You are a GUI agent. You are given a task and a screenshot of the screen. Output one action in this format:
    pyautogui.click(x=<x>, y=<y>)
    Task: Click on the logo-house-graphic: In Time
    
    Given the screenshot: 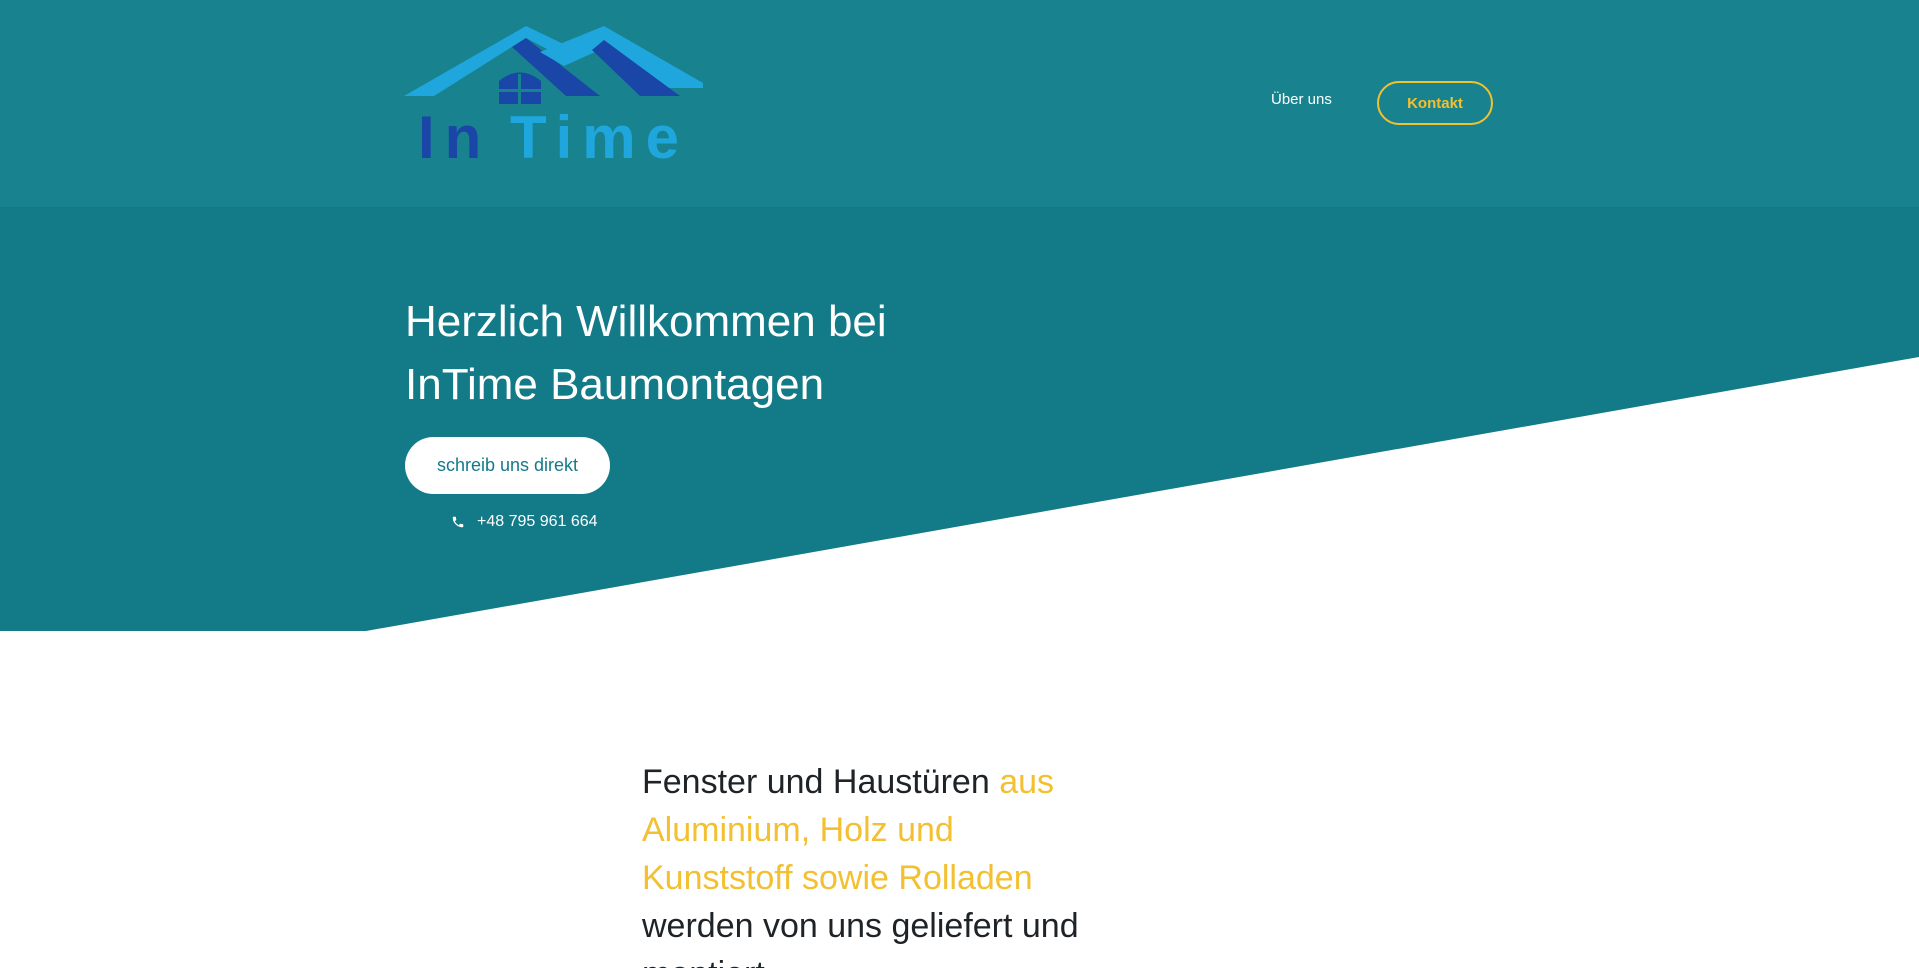 What is the action you would take?
    pyautogui.click(x=553, y=96)
    